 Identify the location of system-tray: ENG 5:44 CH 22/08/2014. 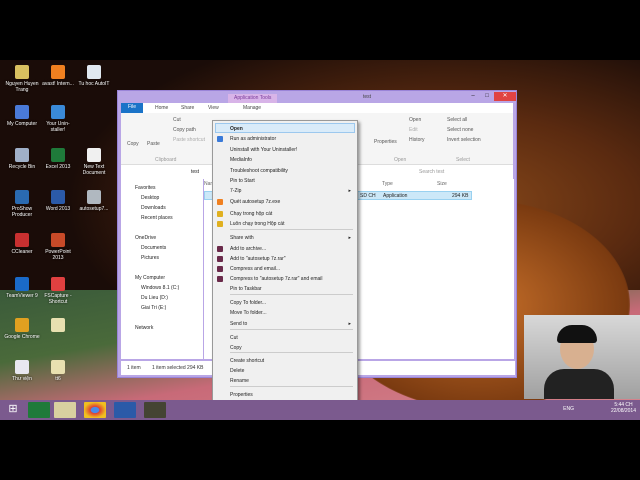
(599, 408).